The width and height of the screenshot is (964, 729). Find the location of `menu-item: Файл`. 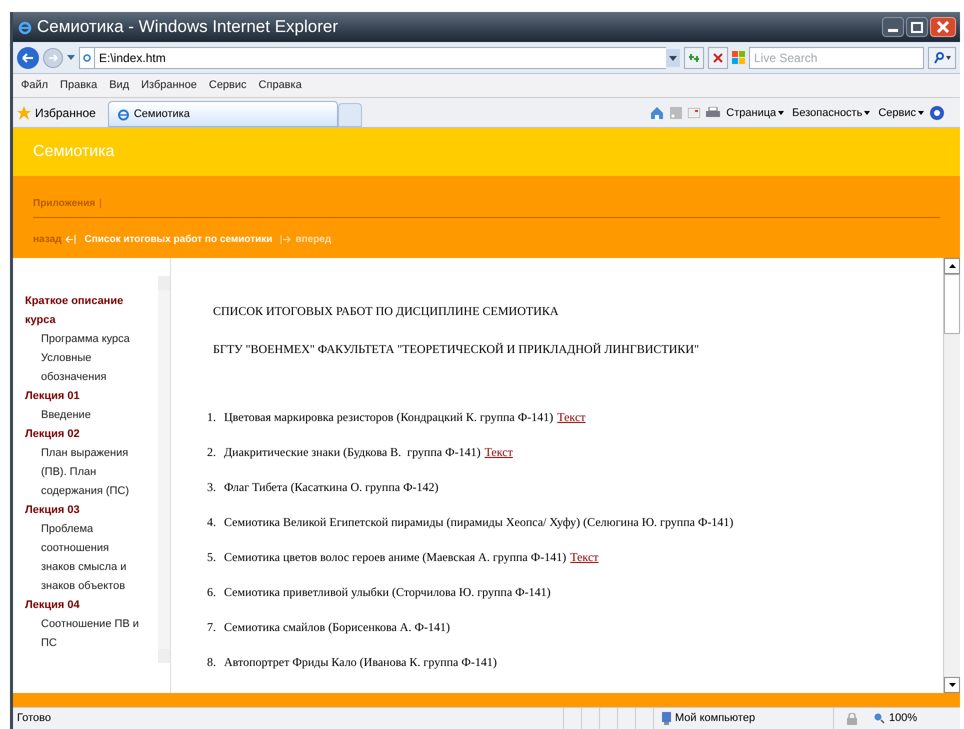

menu-item: Файл is located at coordinates (34, 85).